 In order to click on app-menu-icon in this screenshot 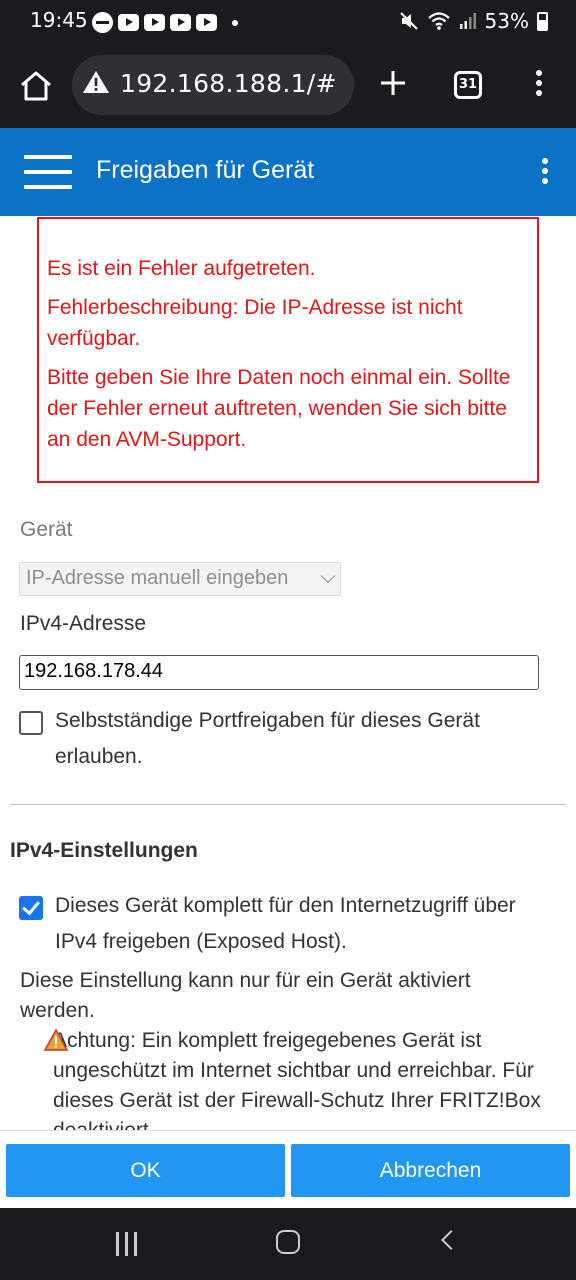, I will do `click(545, 173)`.